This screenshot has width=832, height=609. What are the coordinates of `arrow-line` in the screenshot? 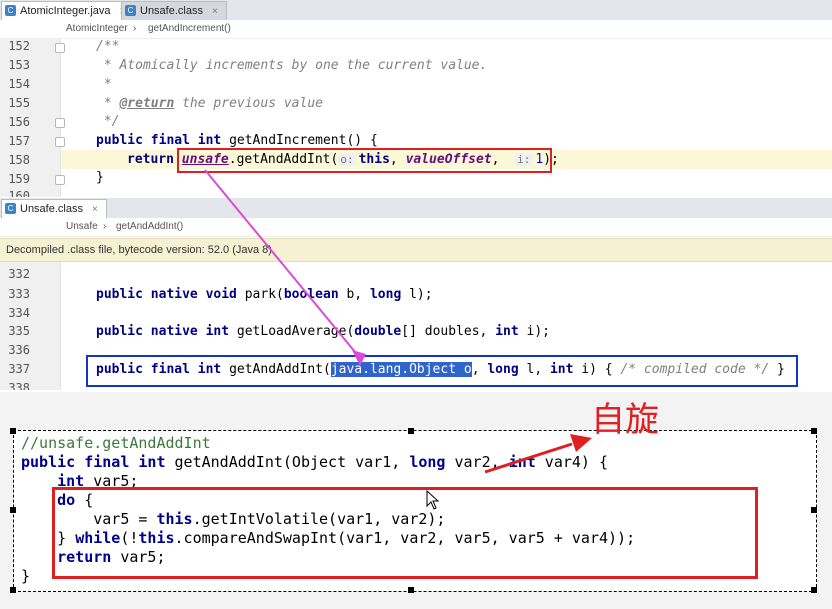 It's located at (528, 458).